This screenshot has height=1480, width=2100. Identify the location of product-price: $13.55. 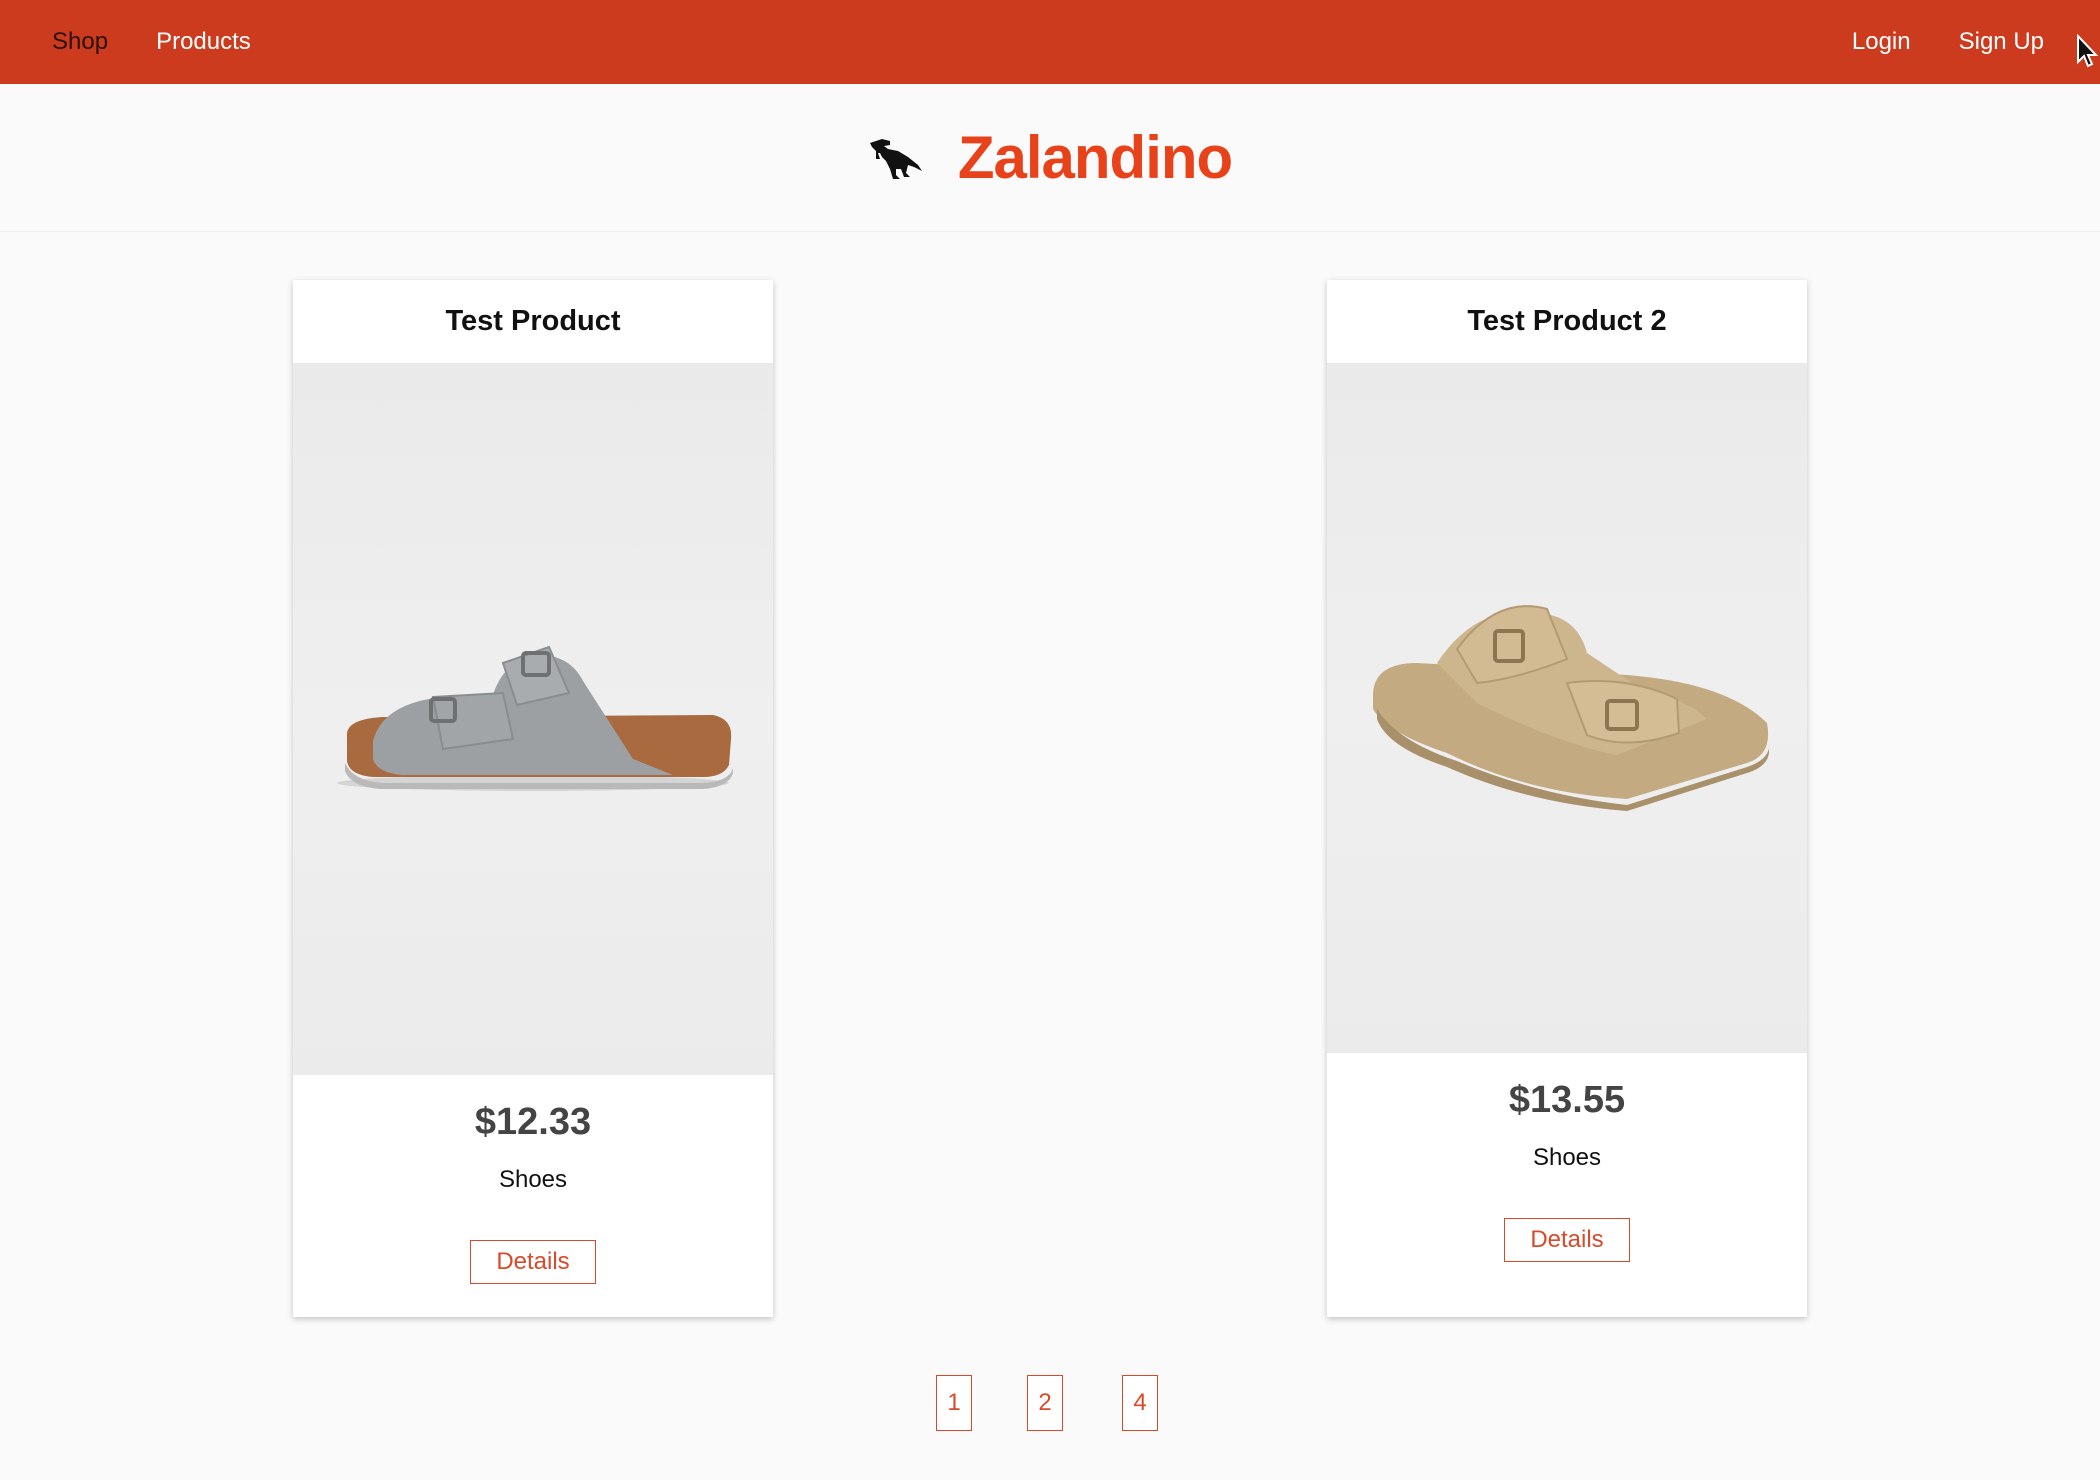
(1567, 1100).